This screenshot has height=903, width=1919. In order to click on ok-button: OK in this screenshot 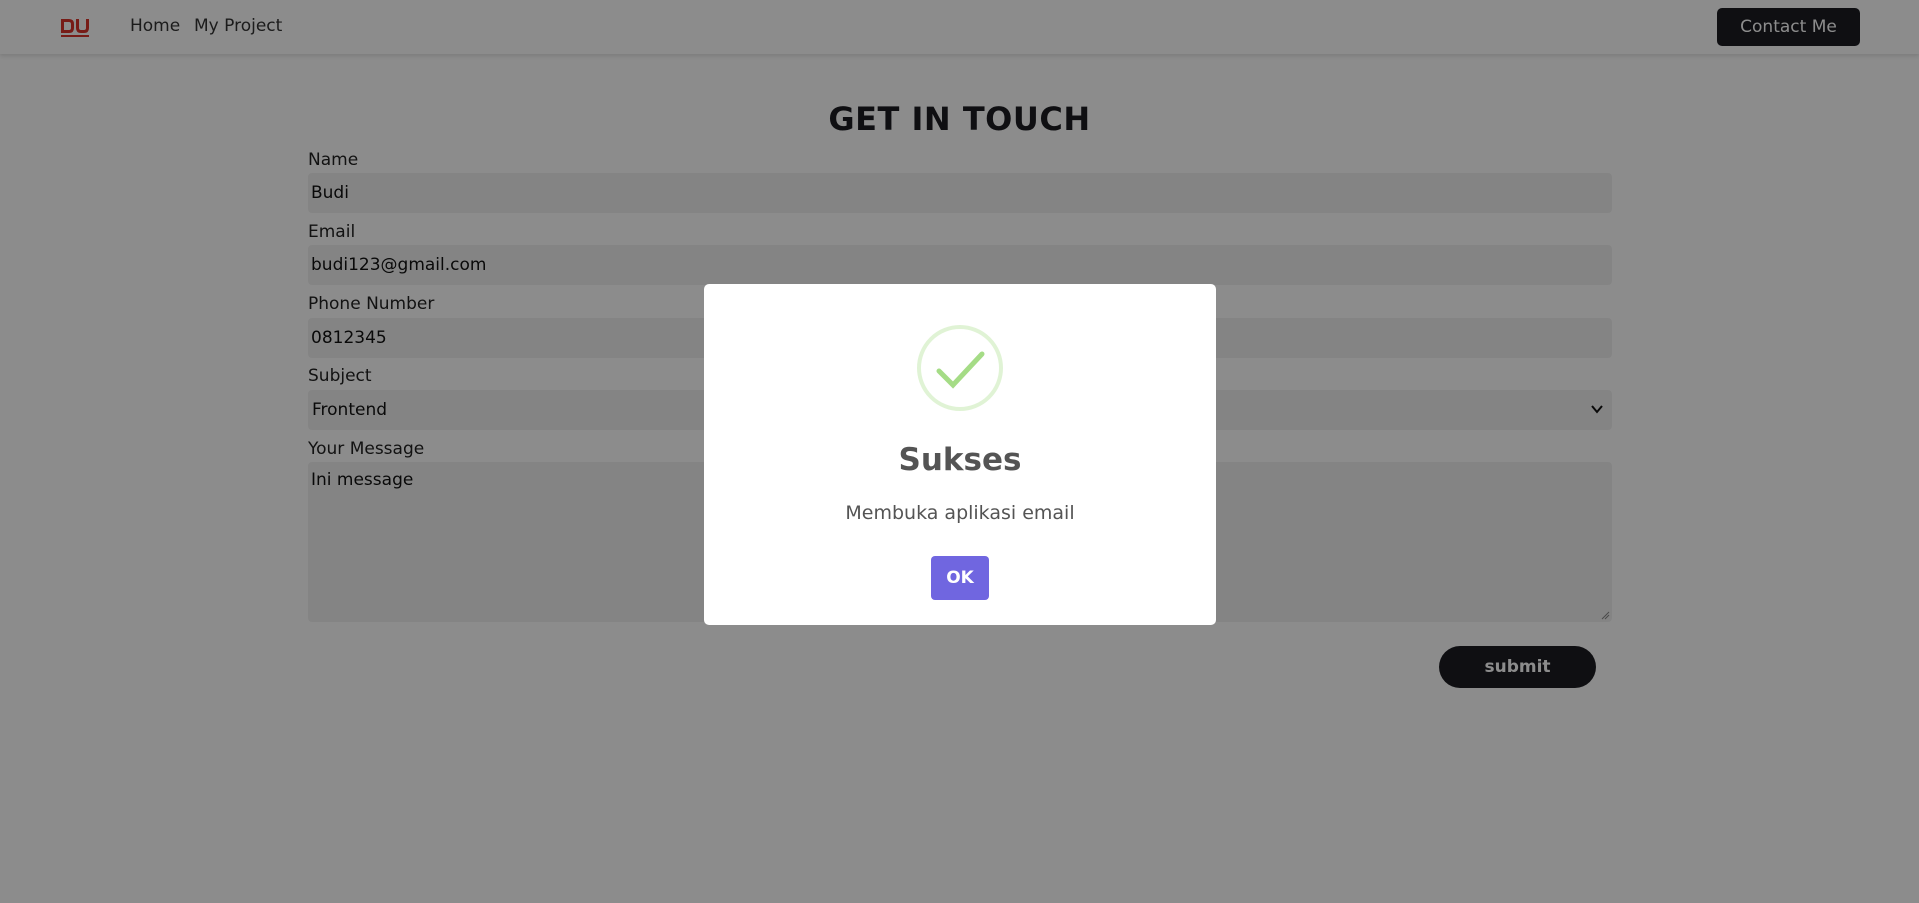, I will do `click(960, 578)`.